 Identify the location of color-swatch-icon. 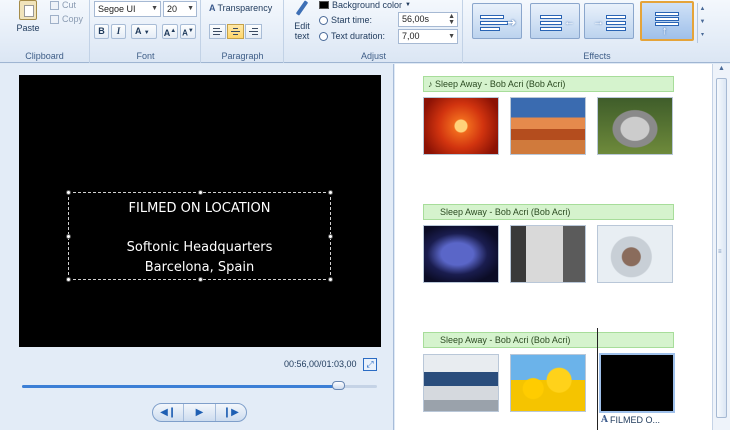
(324, 5).